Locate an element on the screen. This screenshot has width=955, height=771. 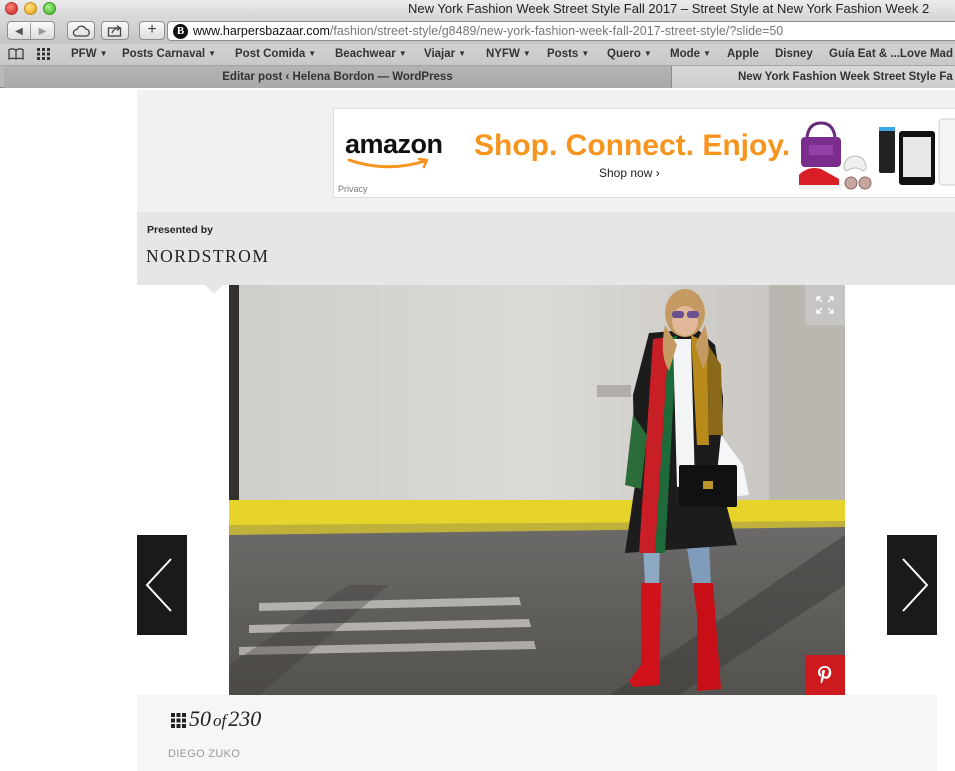
bookmark-label: Posts Carnaval is located at coordinates (164, 54).